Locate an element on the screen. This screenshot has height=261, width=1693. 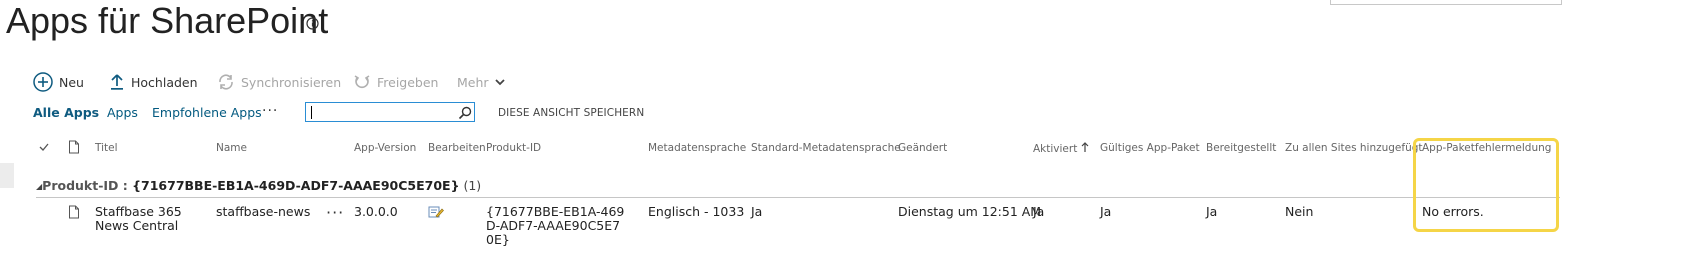
column-header-product-id: Produkt-ID is located at coordinates (513, 148).